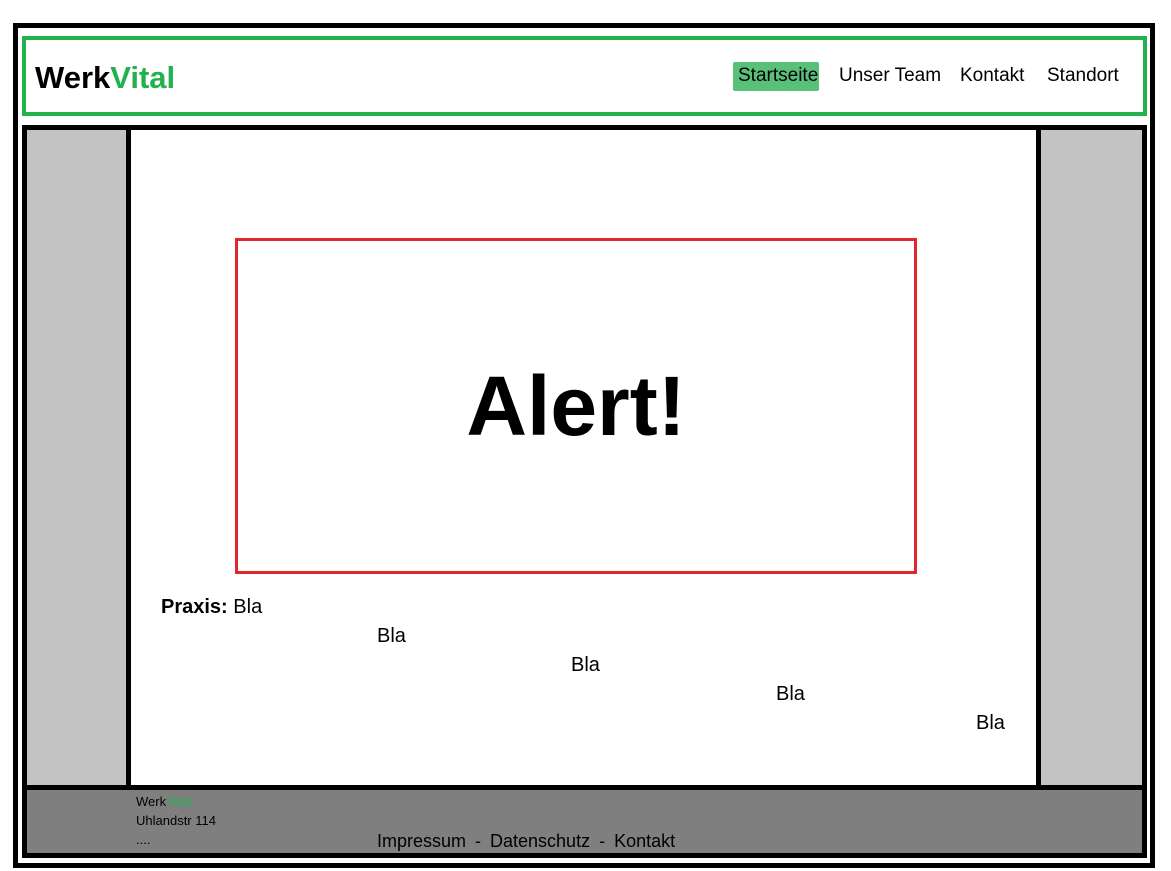 The image size is (1171, 871). I want to click on nav-standort: Standort, so click(1083, 76).